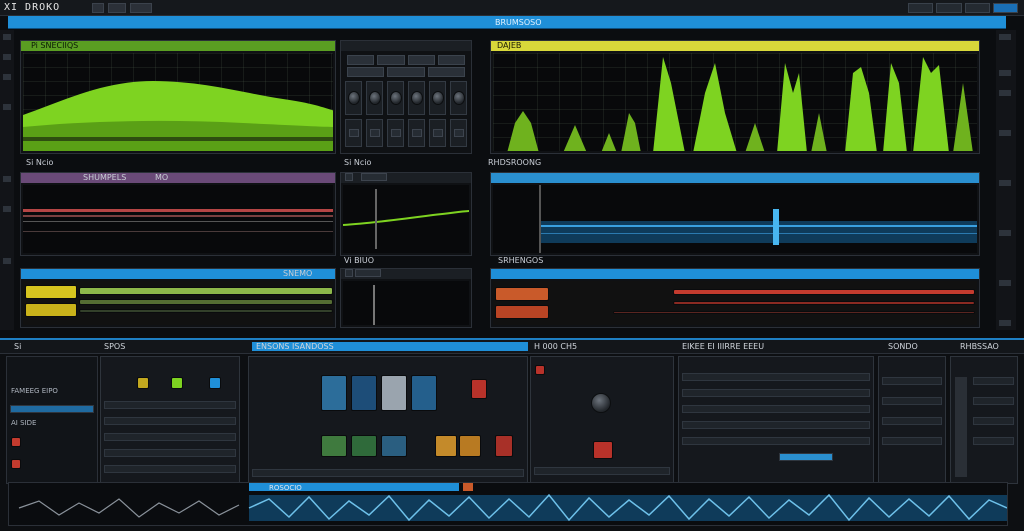  What do you see at coordinates (374, 305) in the screenshot?
I see `fader-line` at bounding box center [374, 305].